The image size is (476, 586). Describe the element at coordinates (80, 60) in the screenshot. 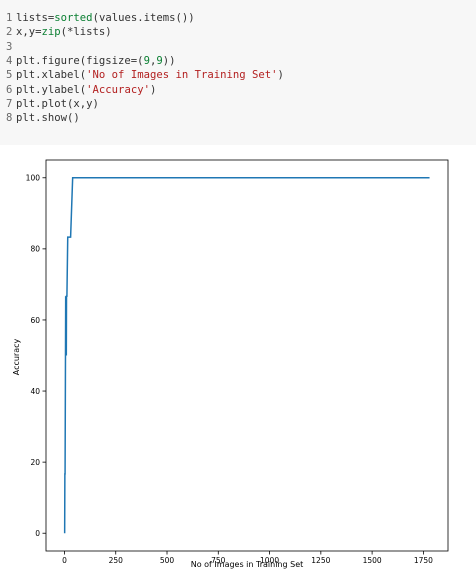

I see `code-token: plt.figure(figsize=(` at that location.